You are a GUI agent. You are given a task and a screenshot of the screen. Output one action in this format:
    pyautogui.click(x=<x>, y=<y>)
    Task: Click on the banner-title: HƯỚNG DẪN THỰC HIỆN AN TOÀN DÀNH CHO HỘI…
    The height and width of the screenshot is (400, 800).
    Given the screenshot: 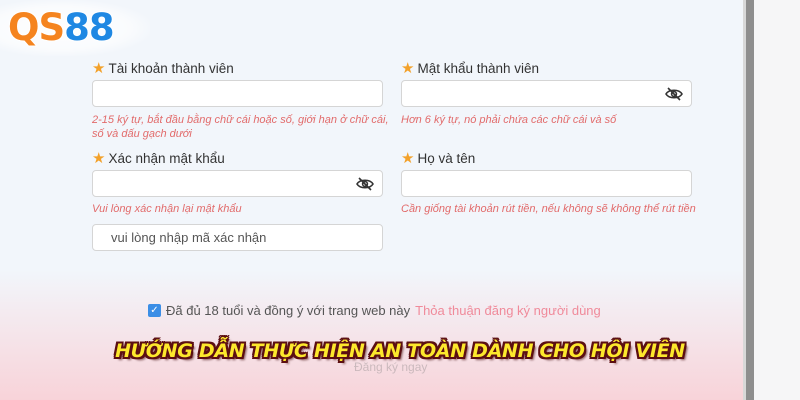 What is the action you would take?
    pyautogui.click(x=400, y=351)
    